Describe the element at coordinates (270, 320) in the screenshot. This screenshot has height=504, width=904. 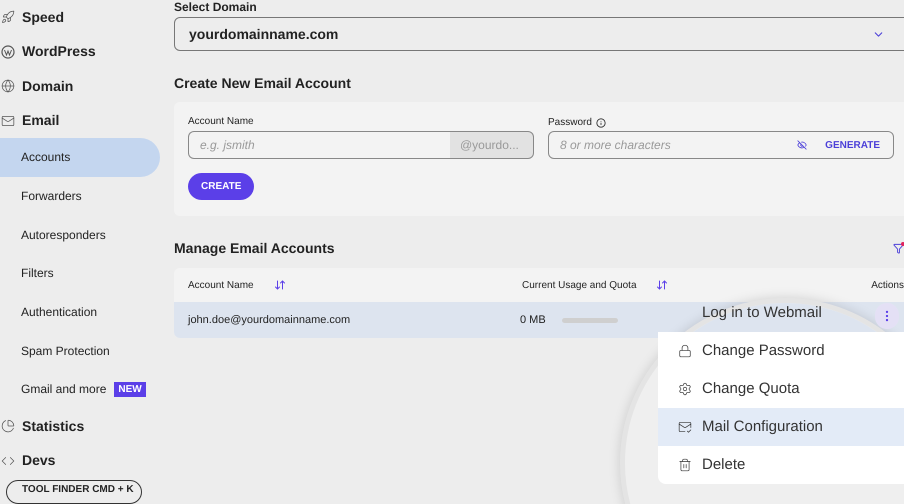
I see `table-cell-text: john.doe@yourdomainname.com` at that location.